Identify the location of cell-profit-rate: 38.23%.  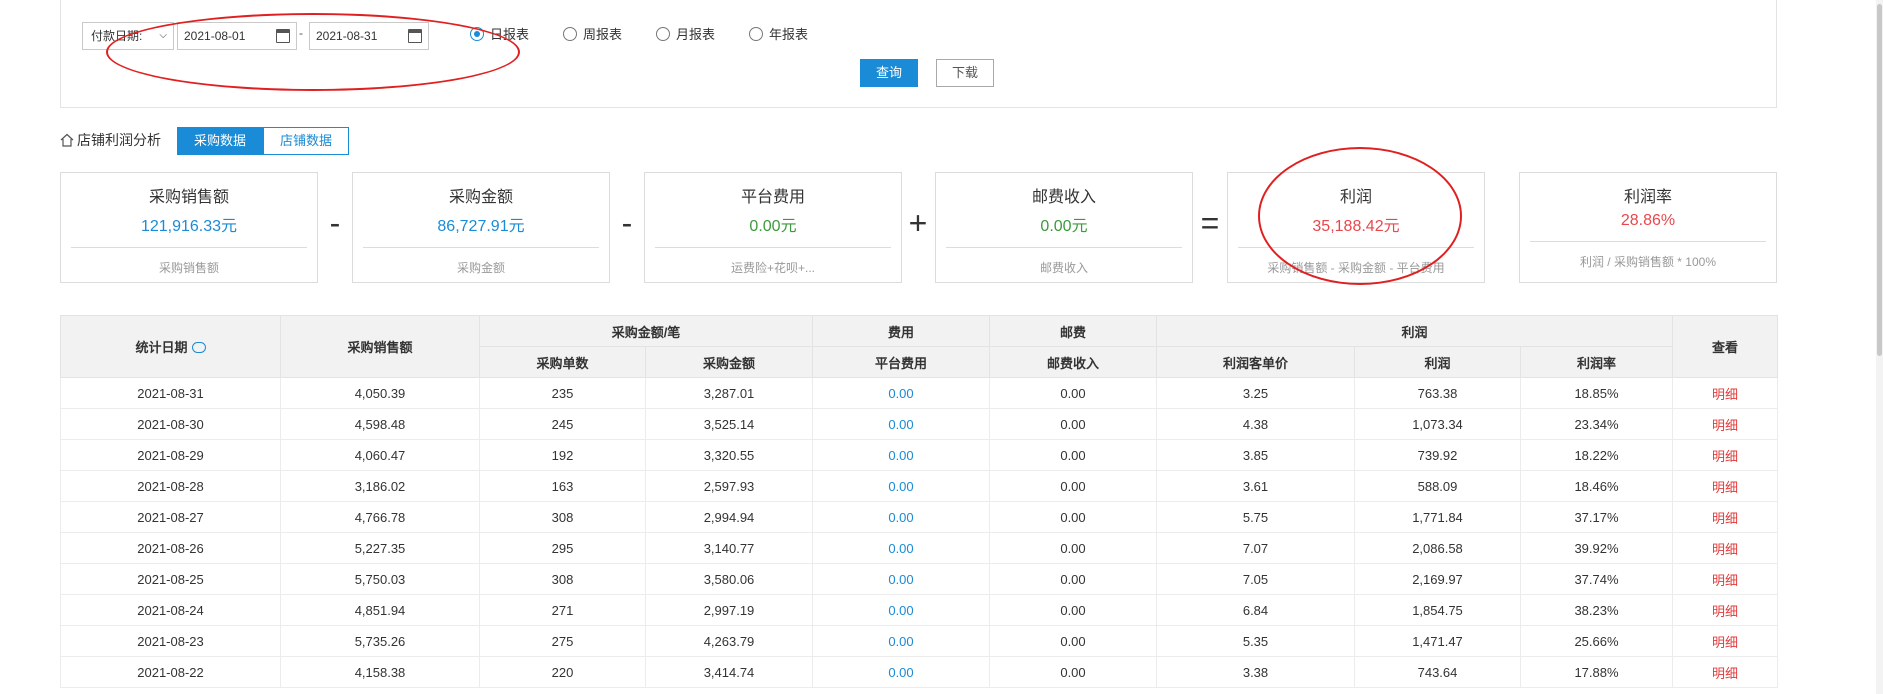
(1596, 610).